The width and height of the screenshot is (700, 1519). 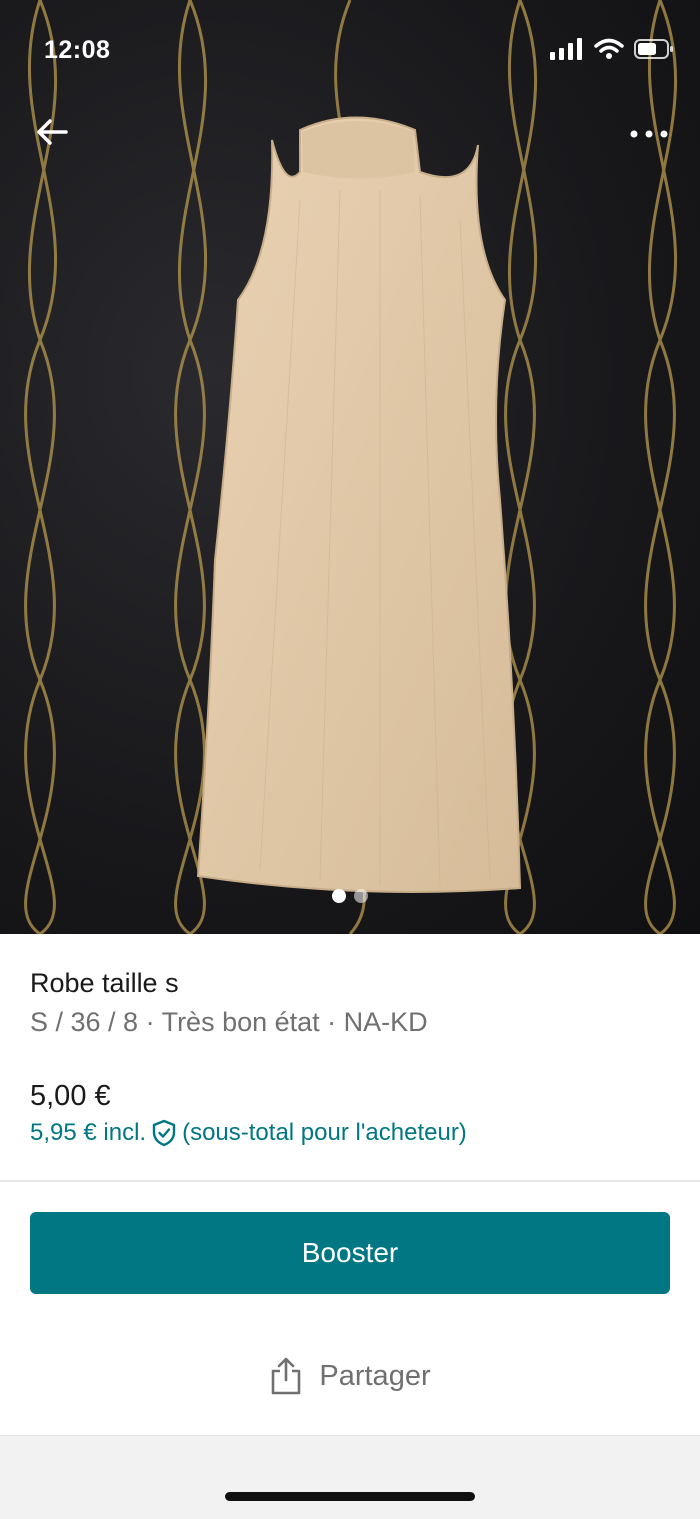 I want to click on share-label: Partager, so click(x=375, y=1375).